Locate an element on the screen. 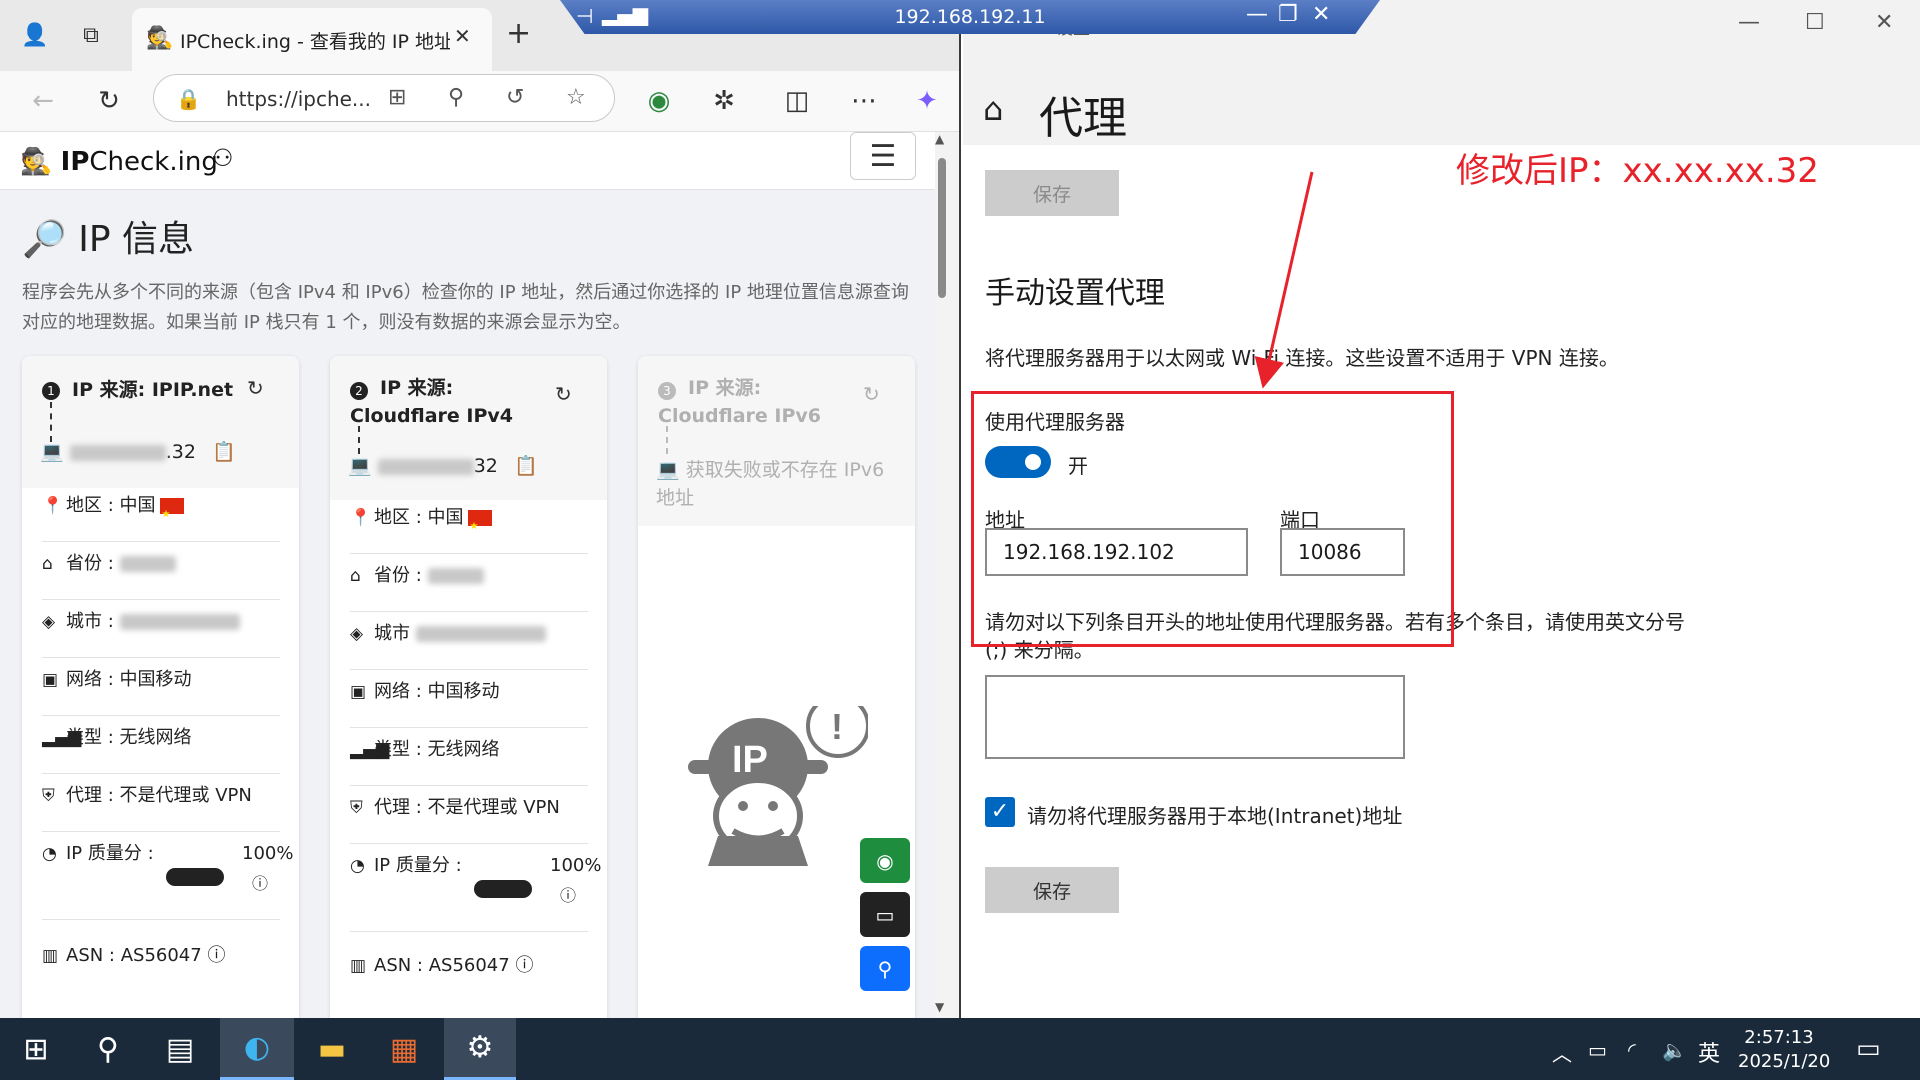 The image size is (1920, 1080). tab-ipcheck: 🕵 IPCheck.ing - 查看我的 IP 地址 - I ✕ is located at coordinates (312, 39).